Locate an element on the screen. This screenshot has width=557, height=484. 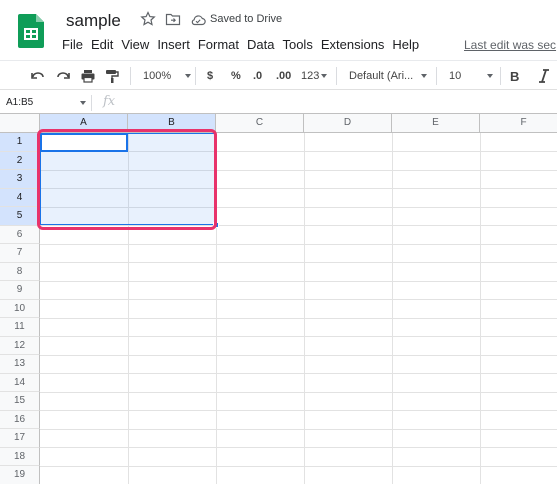
currency-format-button: $ is located at coordinates (210, 76).